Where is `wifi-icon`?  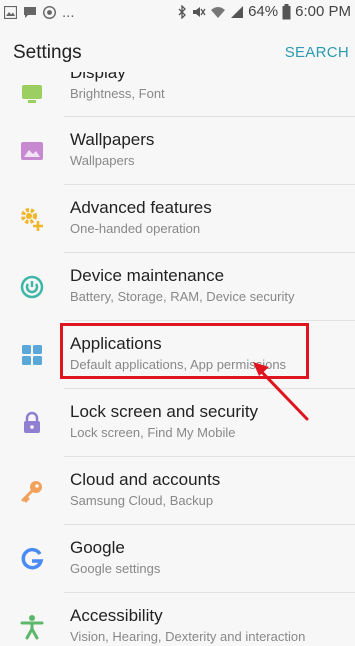 wifi-icon is located at coordinates (218, 12).